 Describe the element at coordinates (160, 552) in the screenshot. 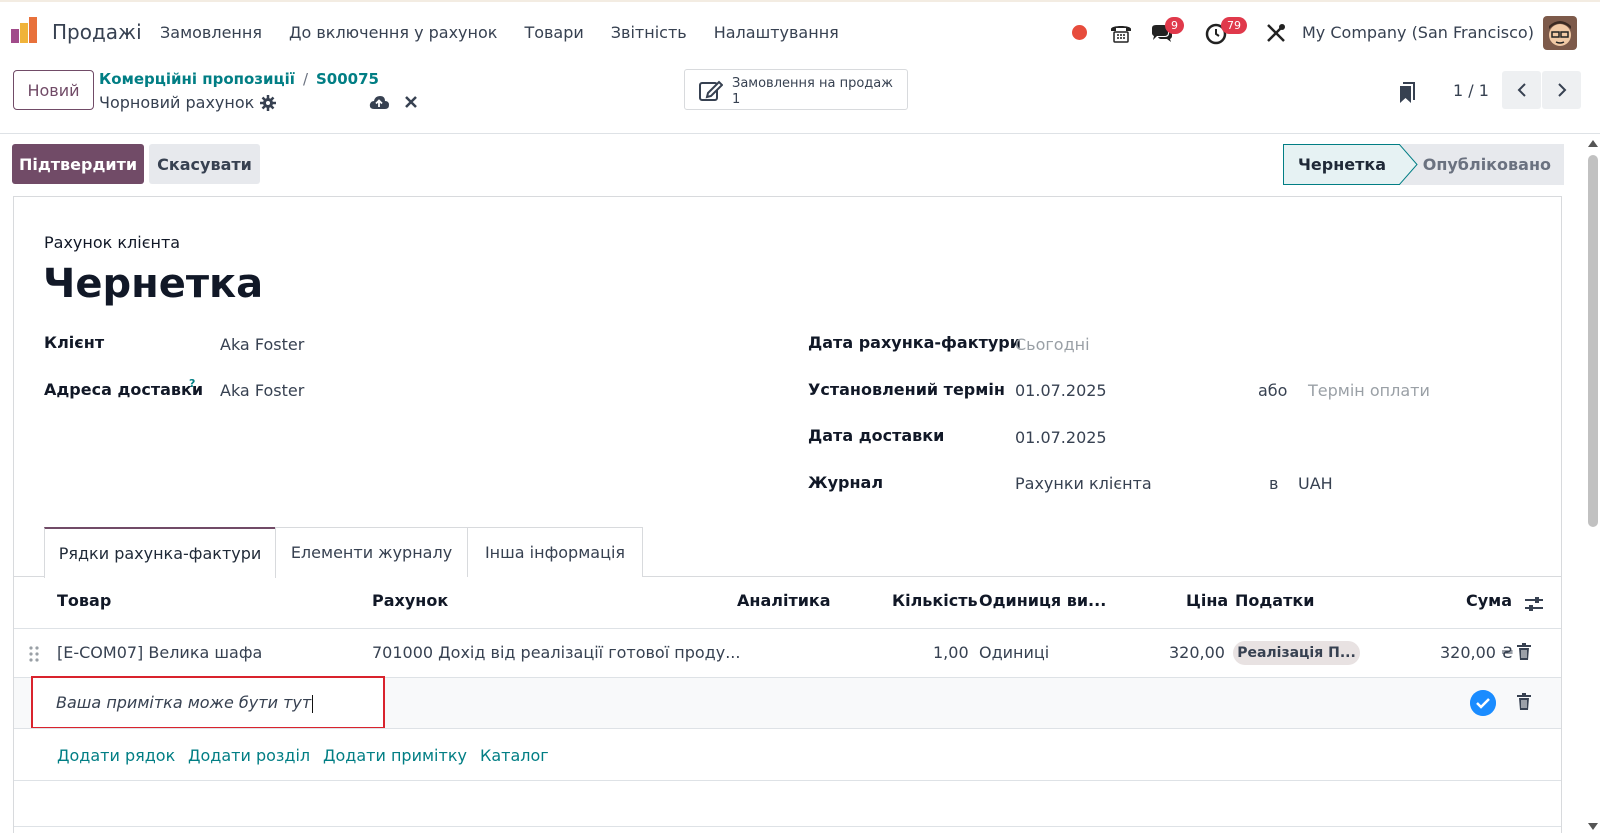

I see `tab-invoice-lines: Рядки рахунка-фактури` at that location.